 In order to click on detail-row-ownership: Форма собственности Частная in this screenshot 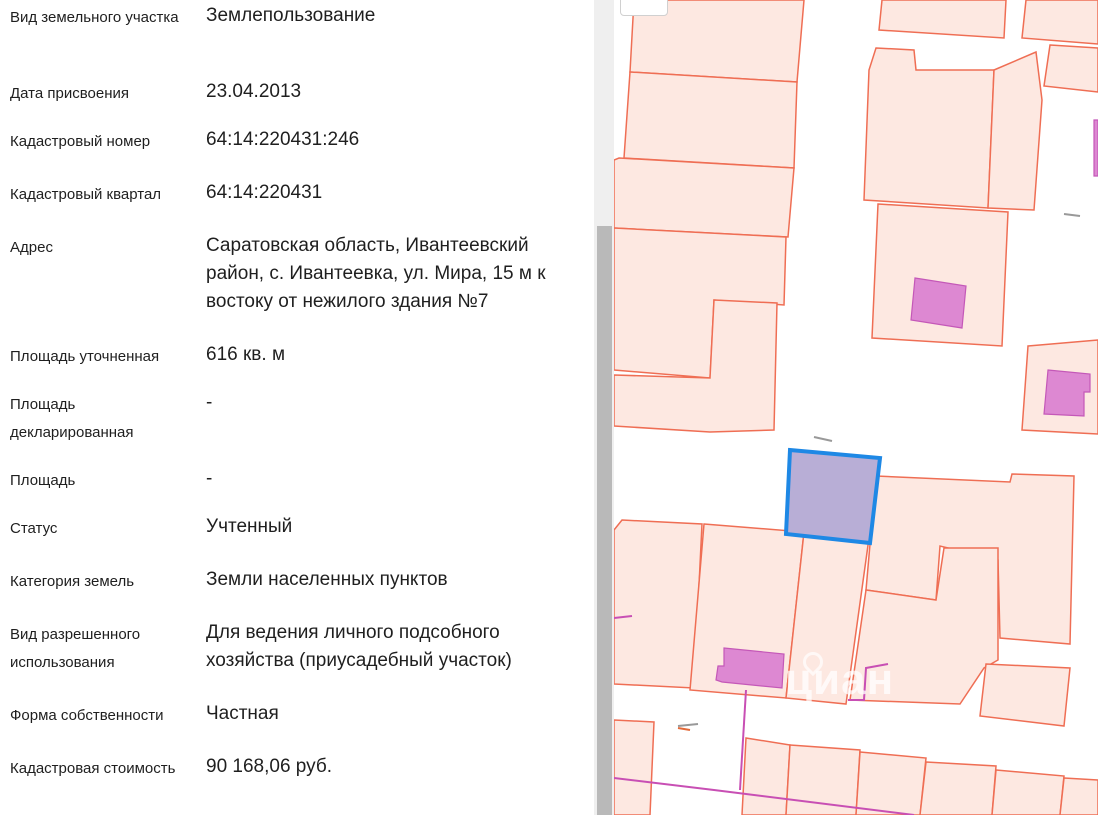, I will do `click(297, 716)`.